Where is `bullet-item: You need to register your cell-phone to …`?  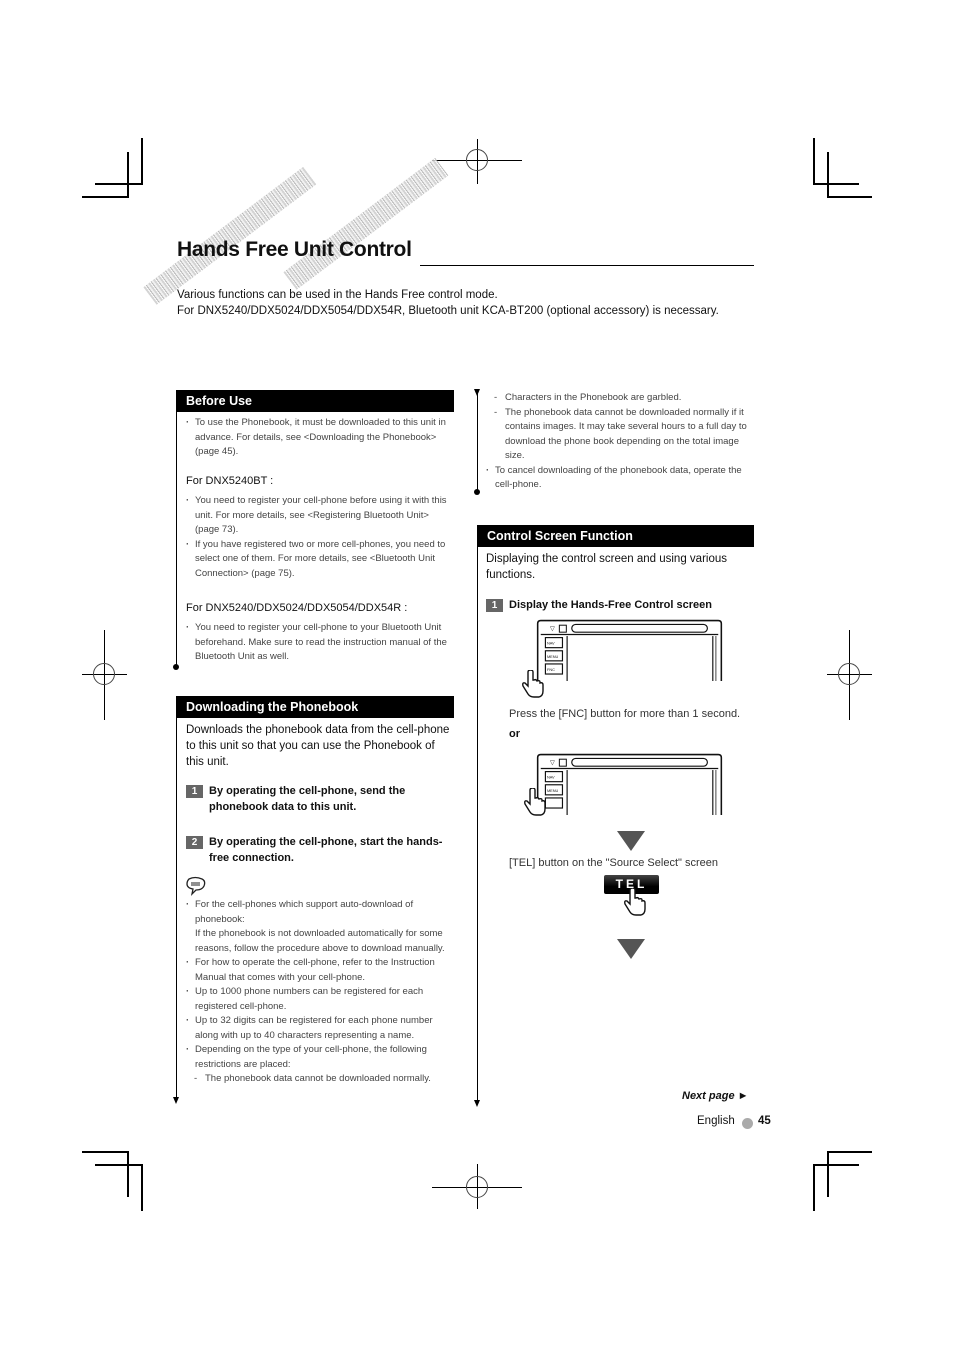
bullet-item: You need to register your cell-phone to … is located at coordinates (319, 643).